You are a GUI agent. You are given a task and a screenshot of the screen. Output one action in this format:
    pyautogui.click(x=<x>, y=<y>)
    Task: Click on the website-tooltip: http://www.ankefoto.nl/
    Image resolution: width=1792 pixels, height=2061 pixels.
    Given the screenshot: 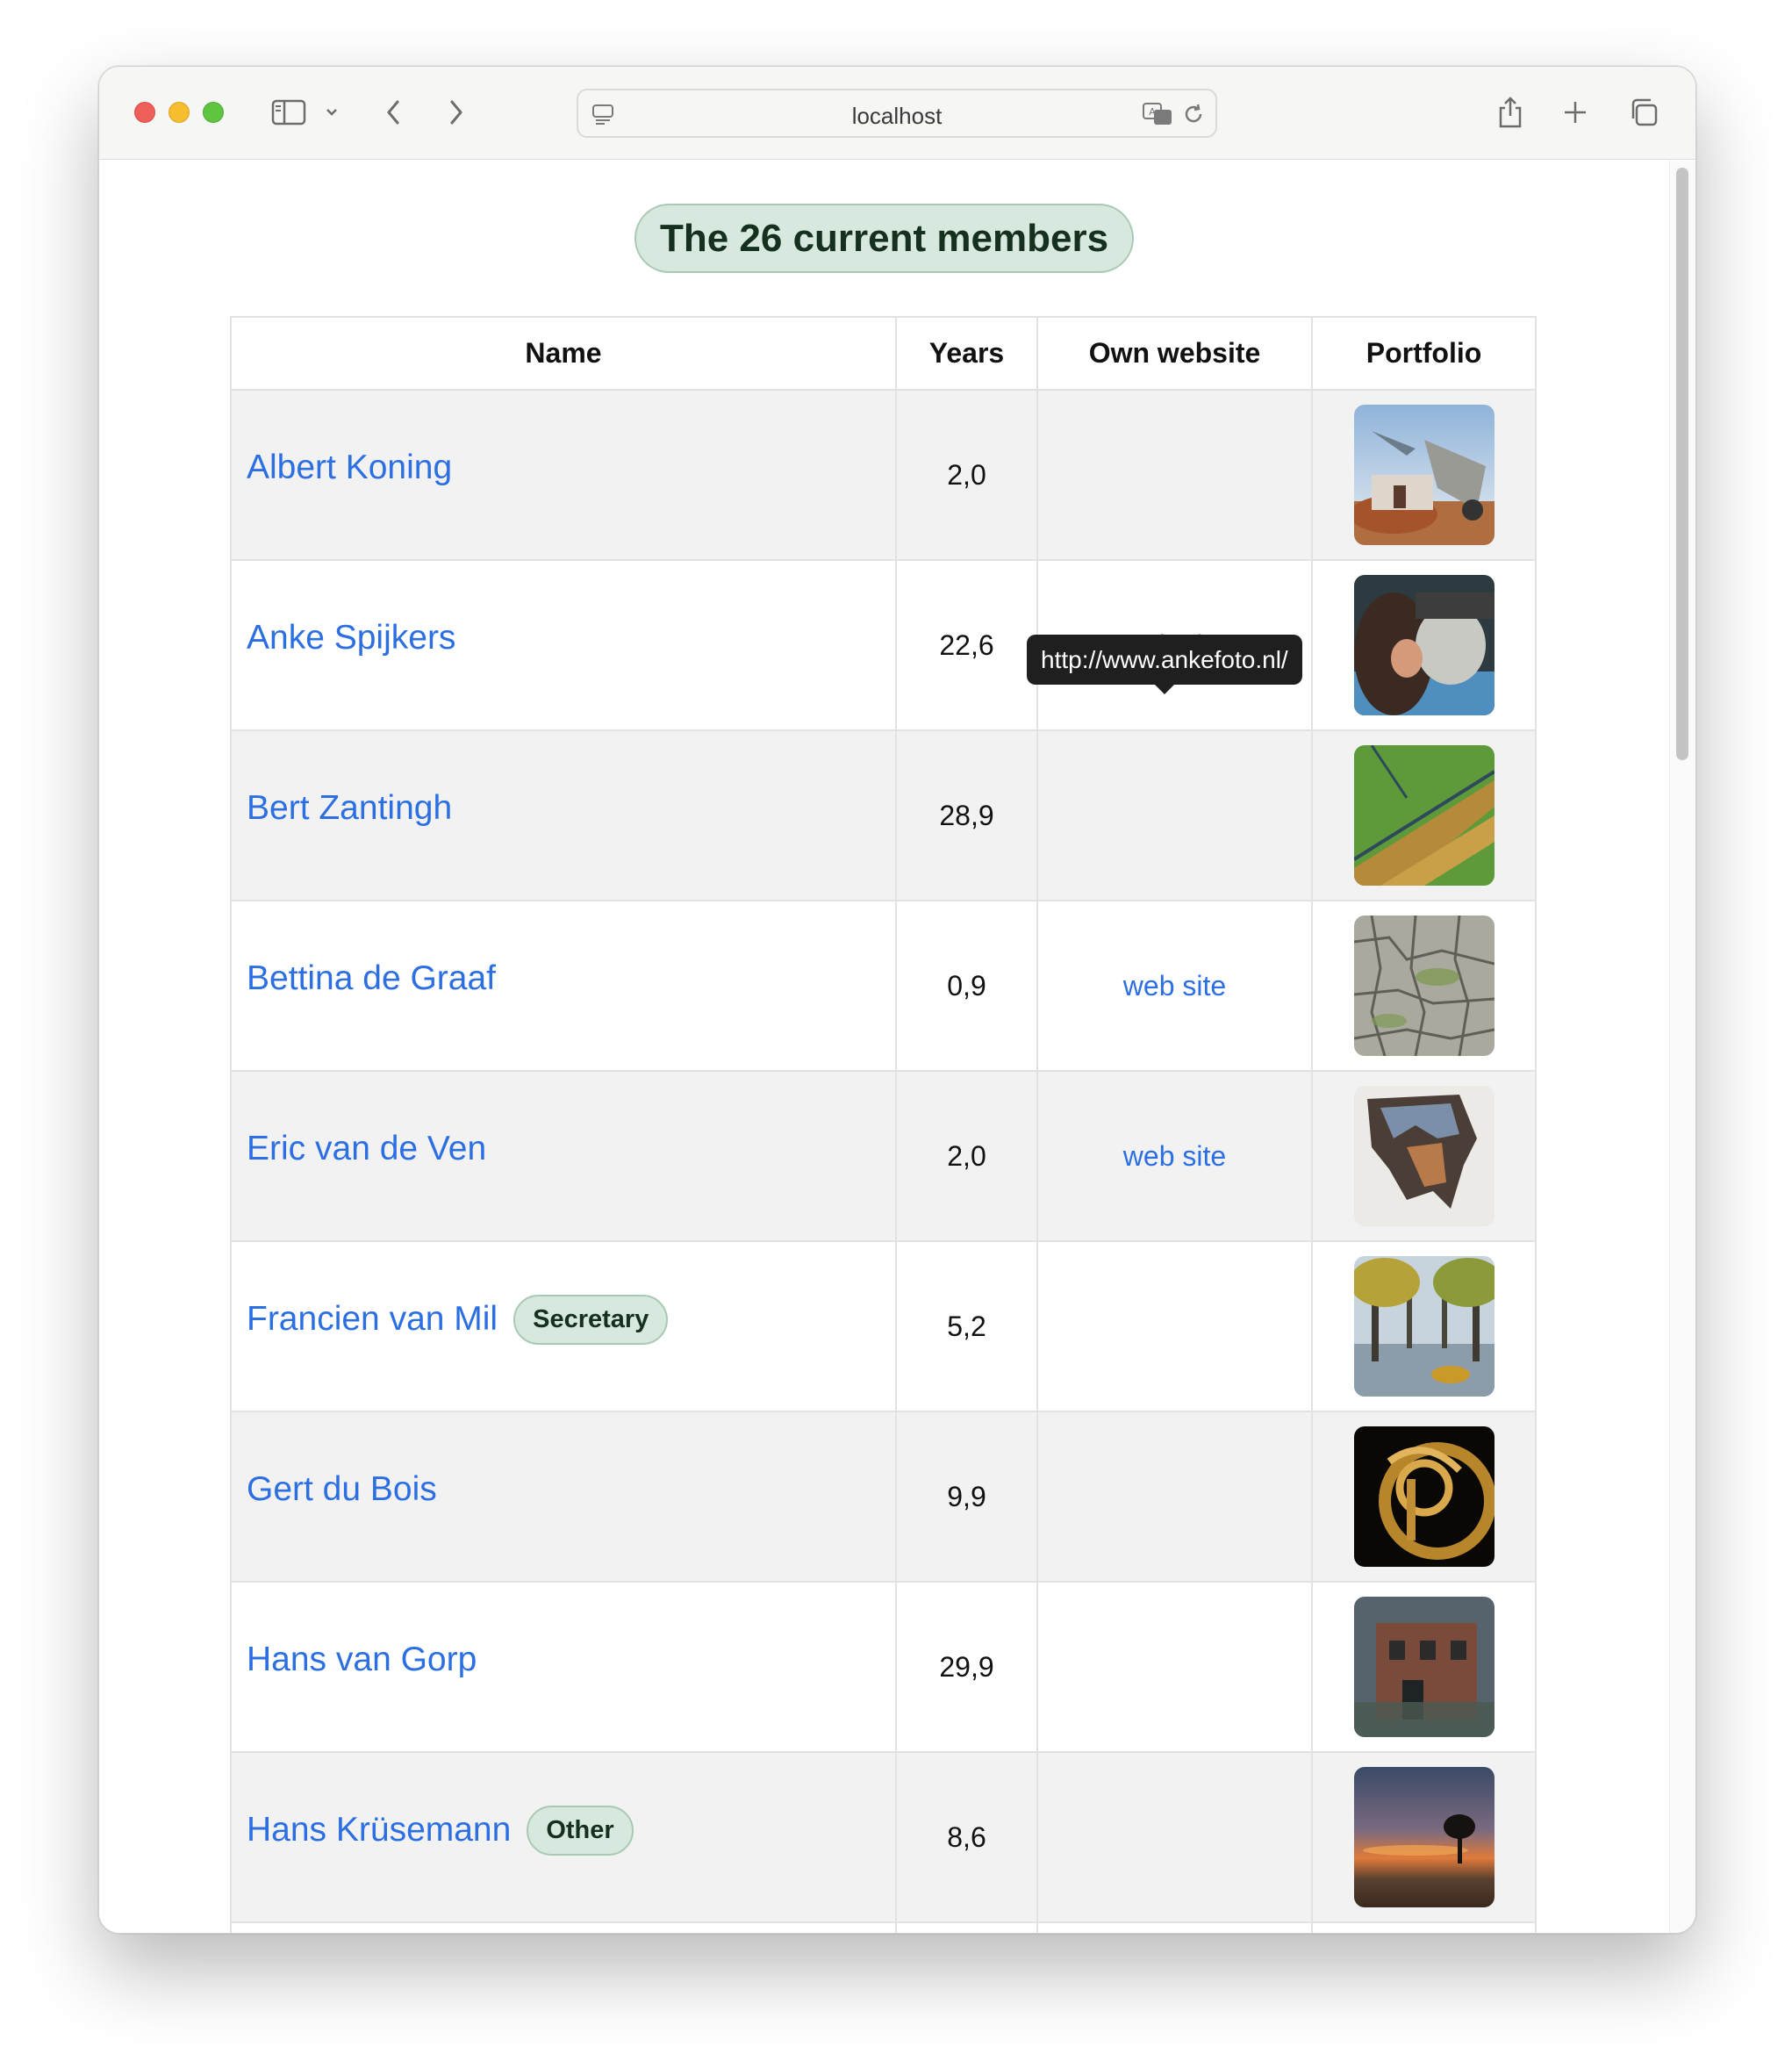 What is the action you would take?
    pyautogui.click(x=1164, y=664)
    